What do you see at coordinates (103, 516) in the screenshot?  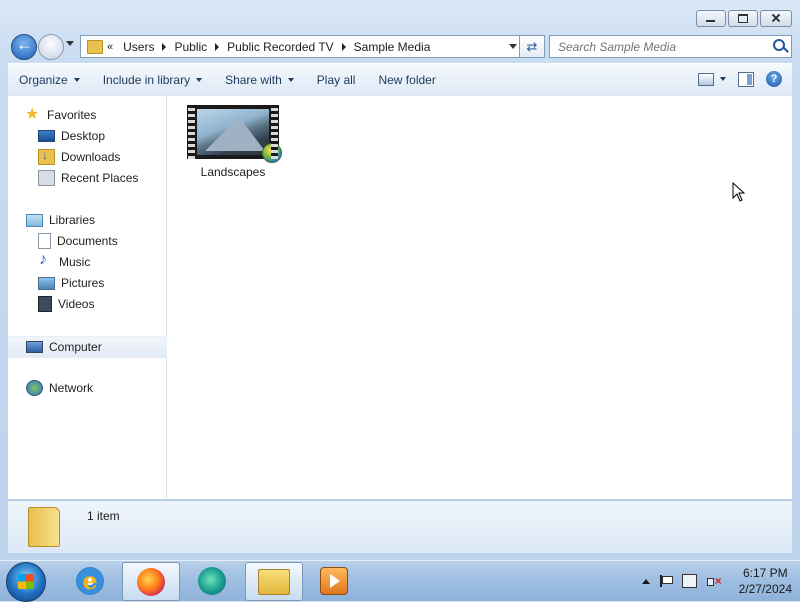 I see `item-count: 1 item` at bounding box center [103, 516].